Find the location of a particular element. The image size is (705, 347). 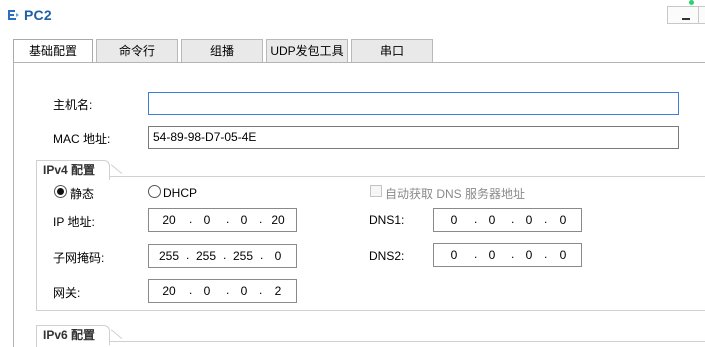

gateway-octet-4: 2 is located at coordinates (278, 291).